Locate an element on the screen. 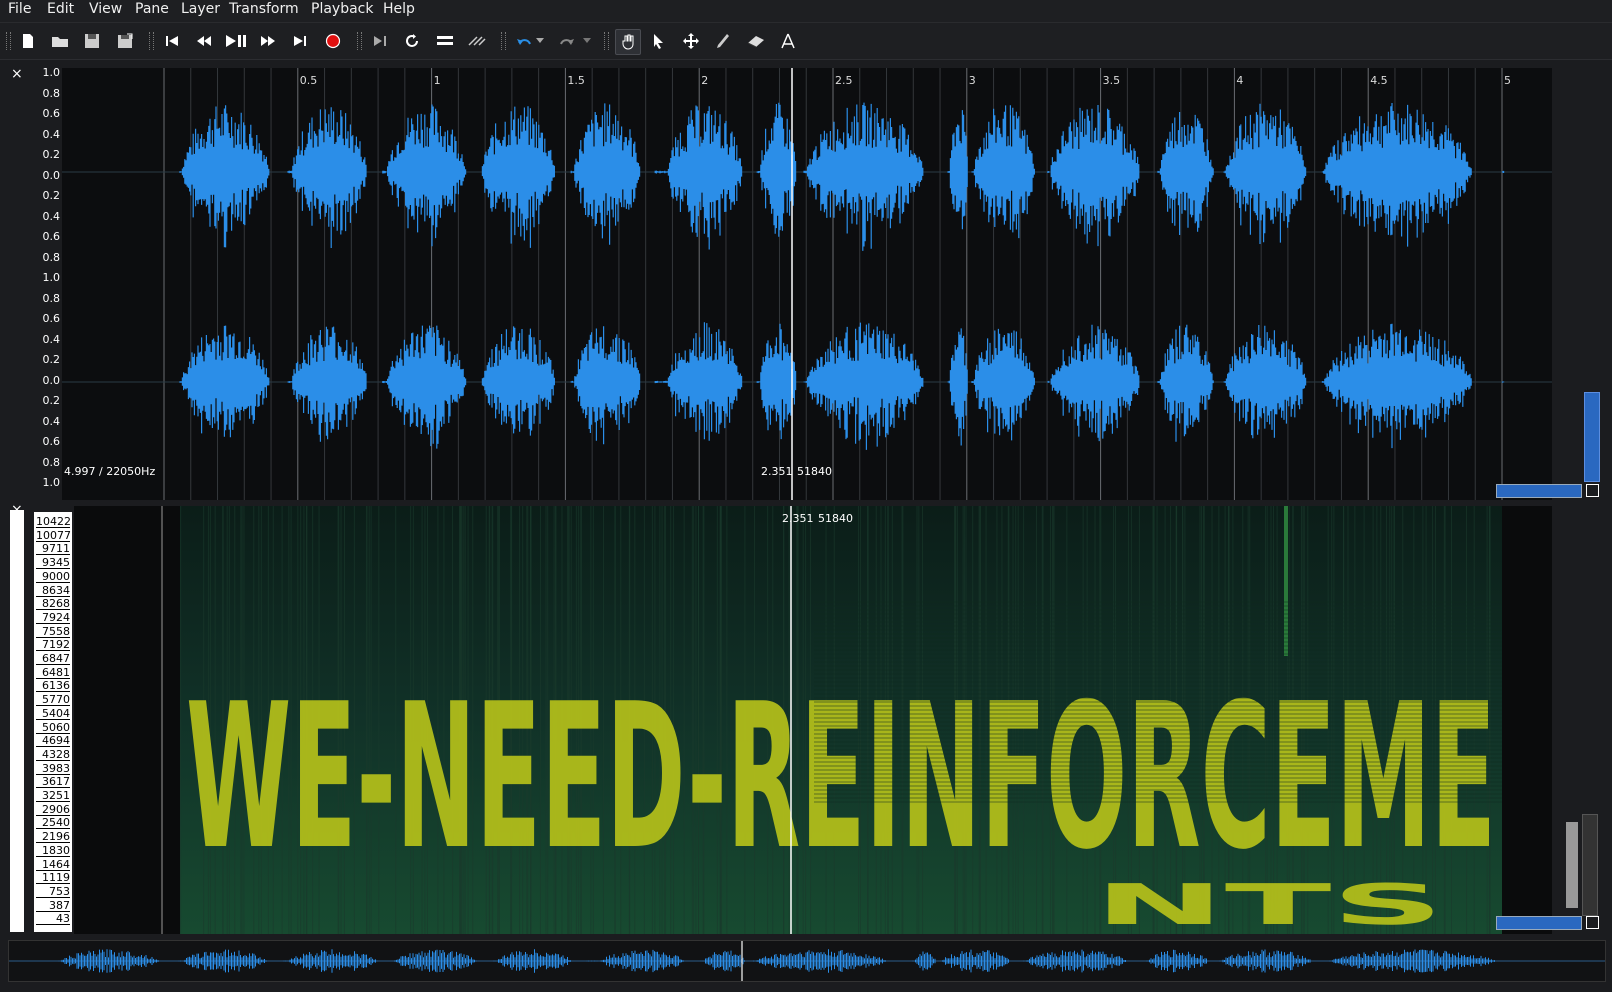  frequency-tick-label: 2196 is located at coordinates (53, 837).